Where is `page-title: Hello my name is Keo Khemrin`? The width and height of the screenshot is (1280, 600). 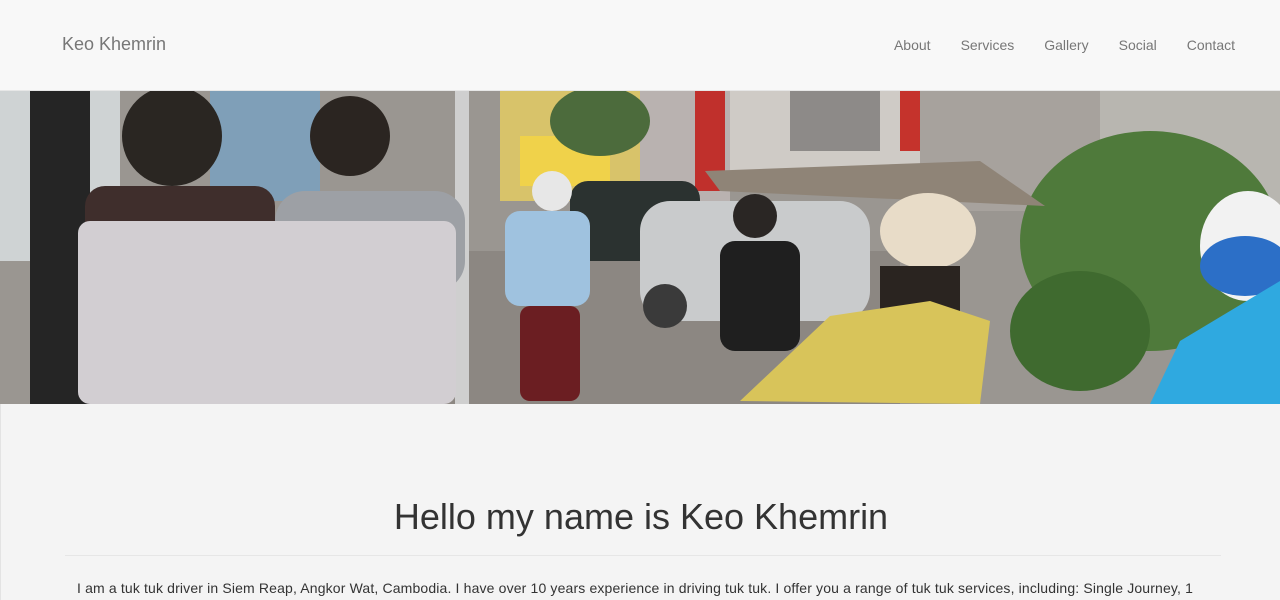
page-title: Hello my name is Keo Khemrin is located at coordinates (641, 516).